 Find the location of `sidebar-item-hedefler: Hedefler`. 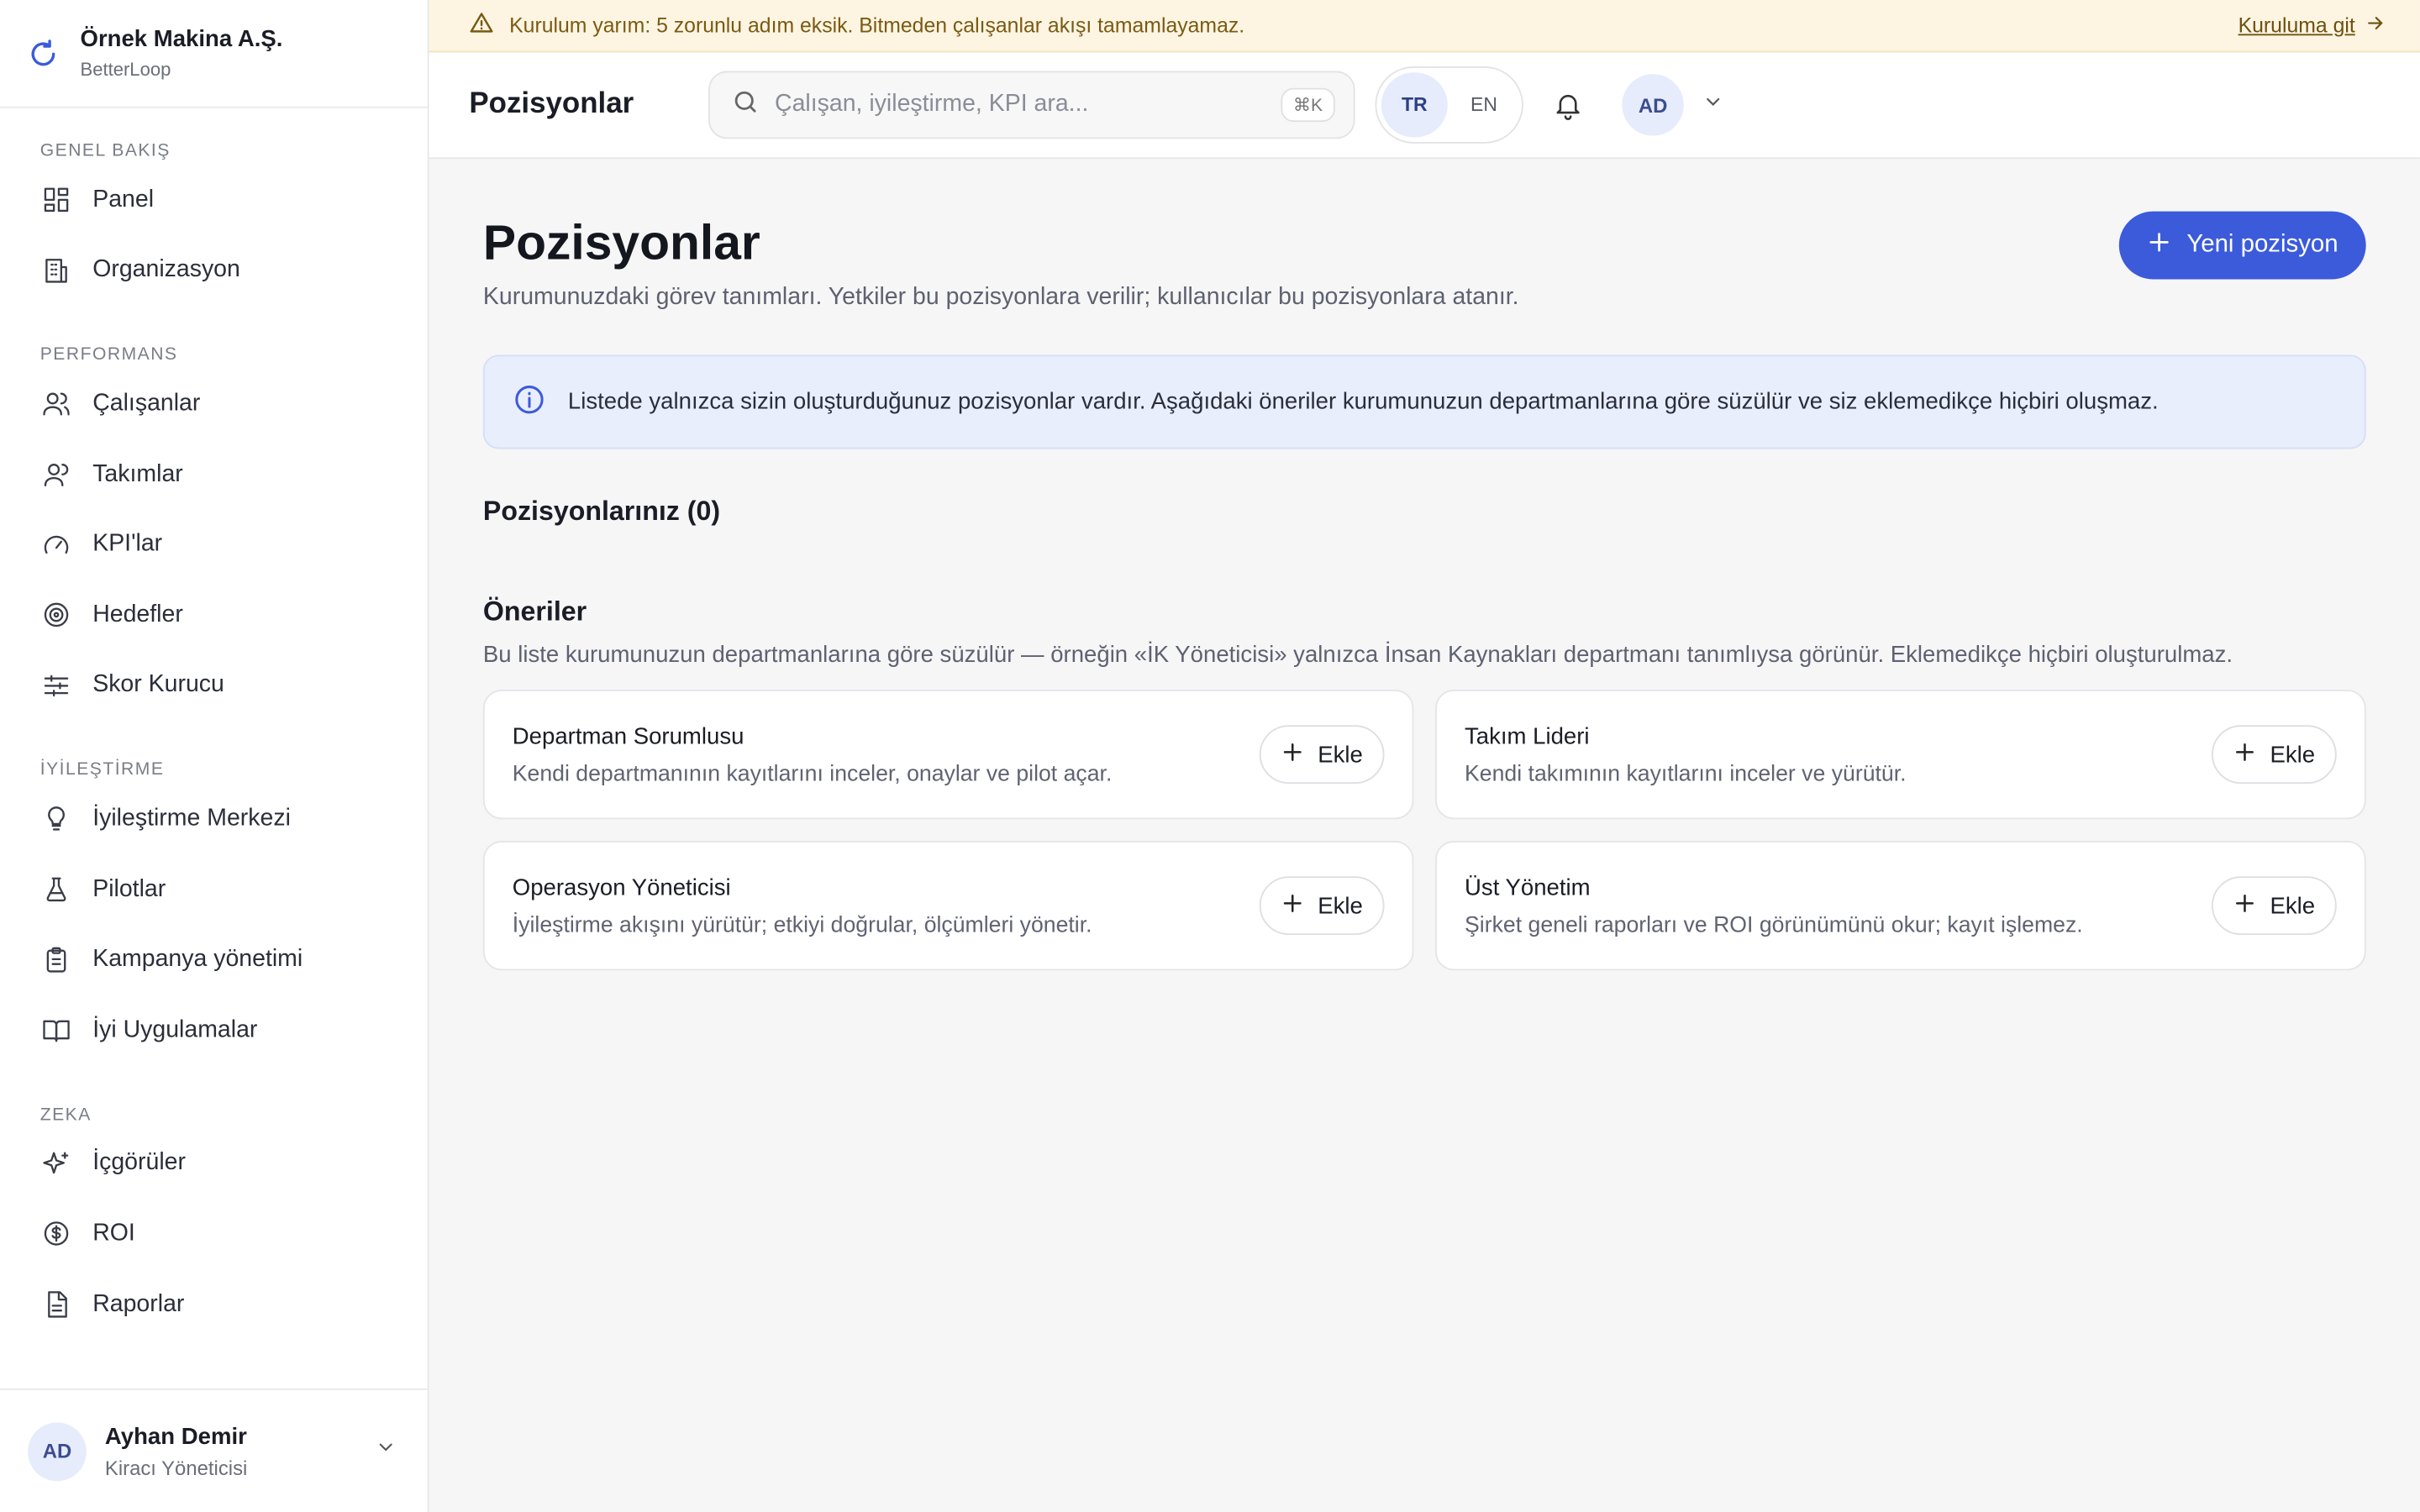

sidebar-item-hedefler: Hedefler is located at coordinates (214, 615).